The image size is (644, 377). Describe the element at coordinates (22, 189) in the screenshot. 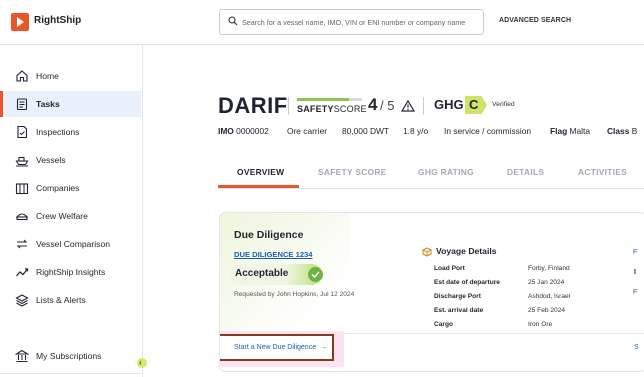

I see `building-icon` at that location.